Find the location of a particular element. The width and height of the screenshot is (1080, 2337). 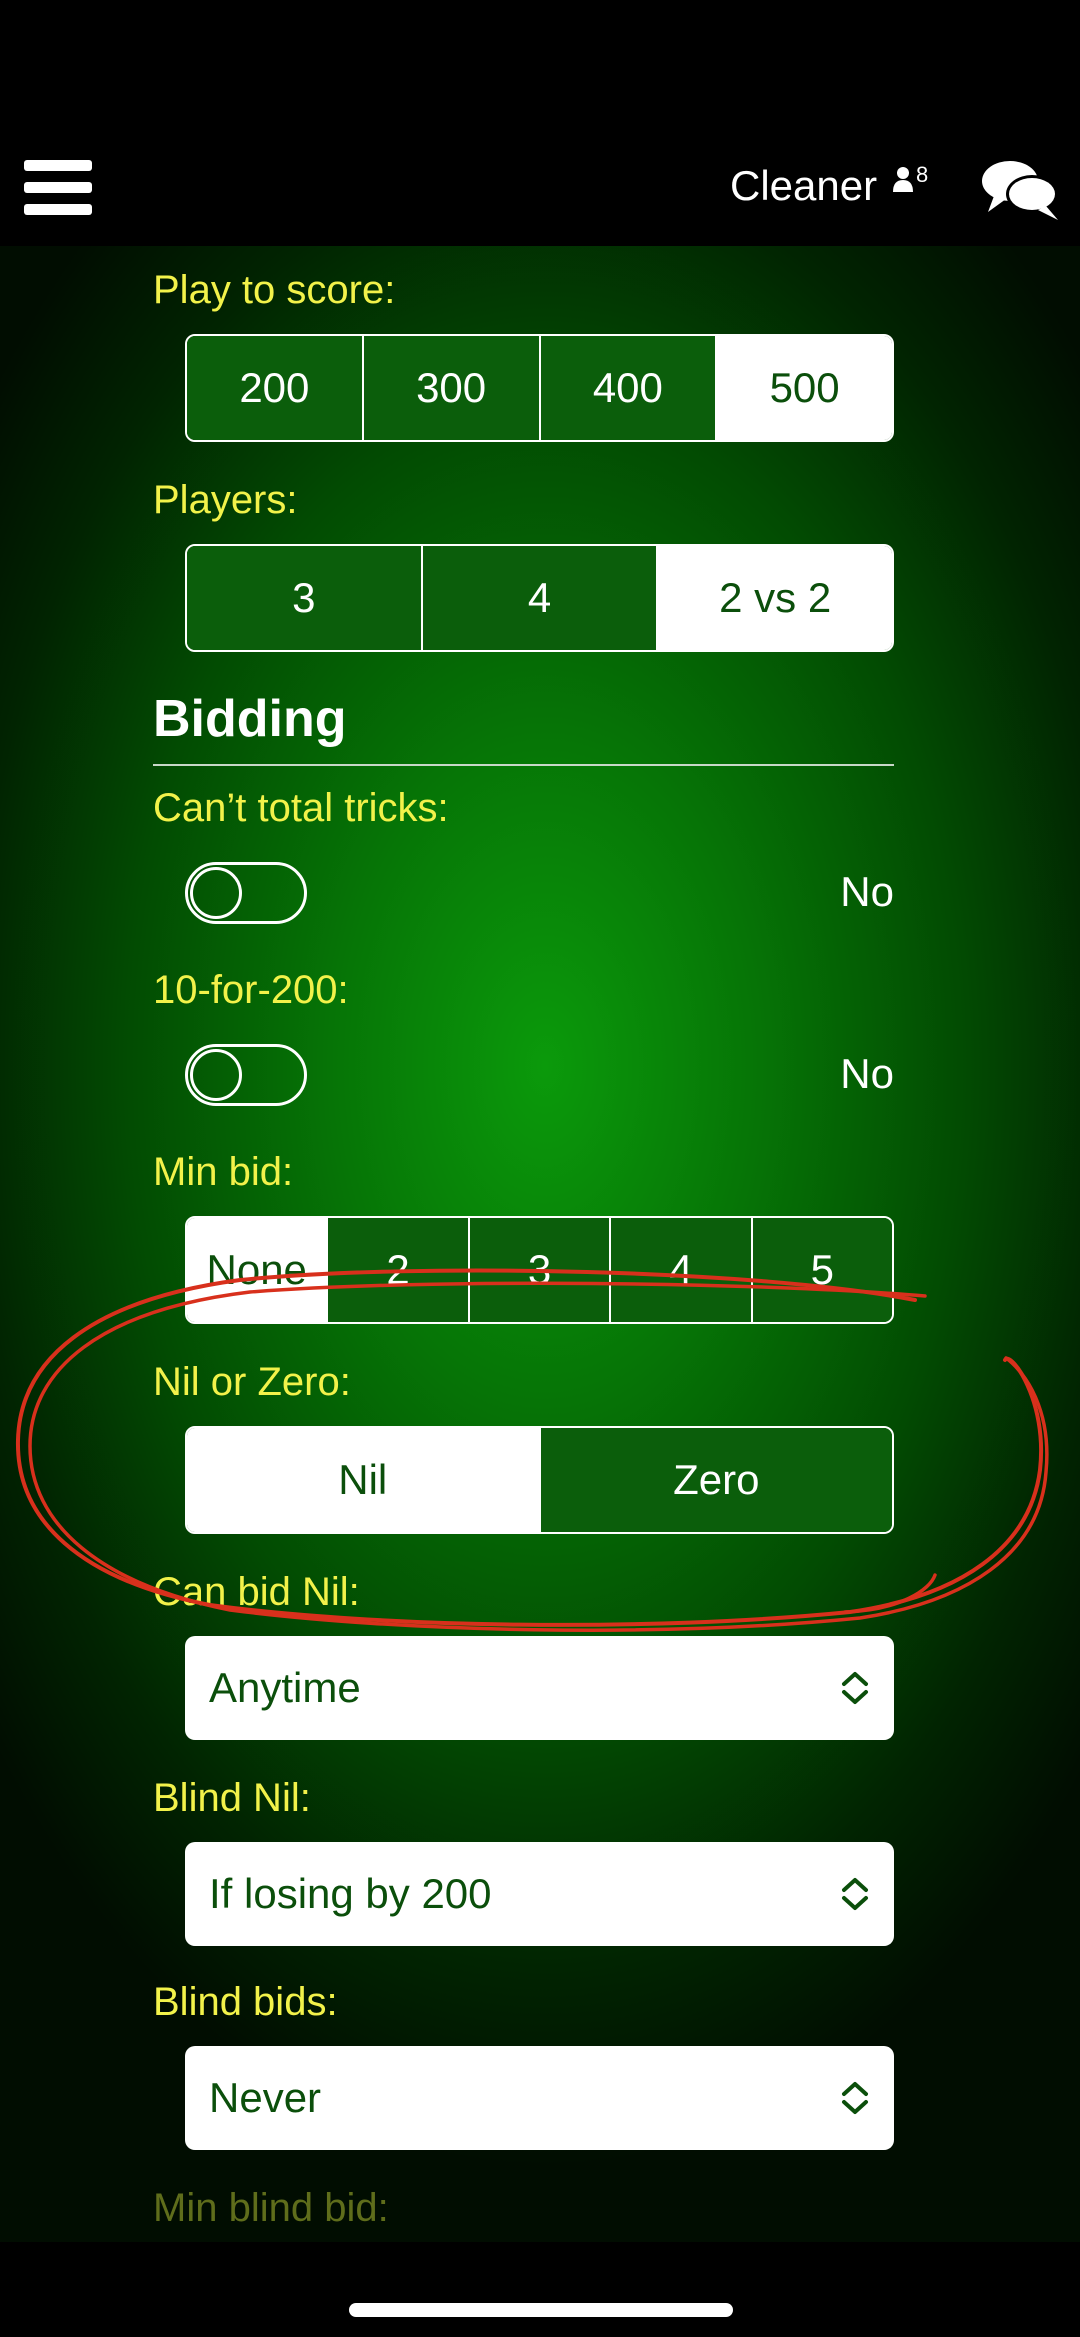

blind-nil-label: Blind Nil: is located at coordinates (232, 1798).